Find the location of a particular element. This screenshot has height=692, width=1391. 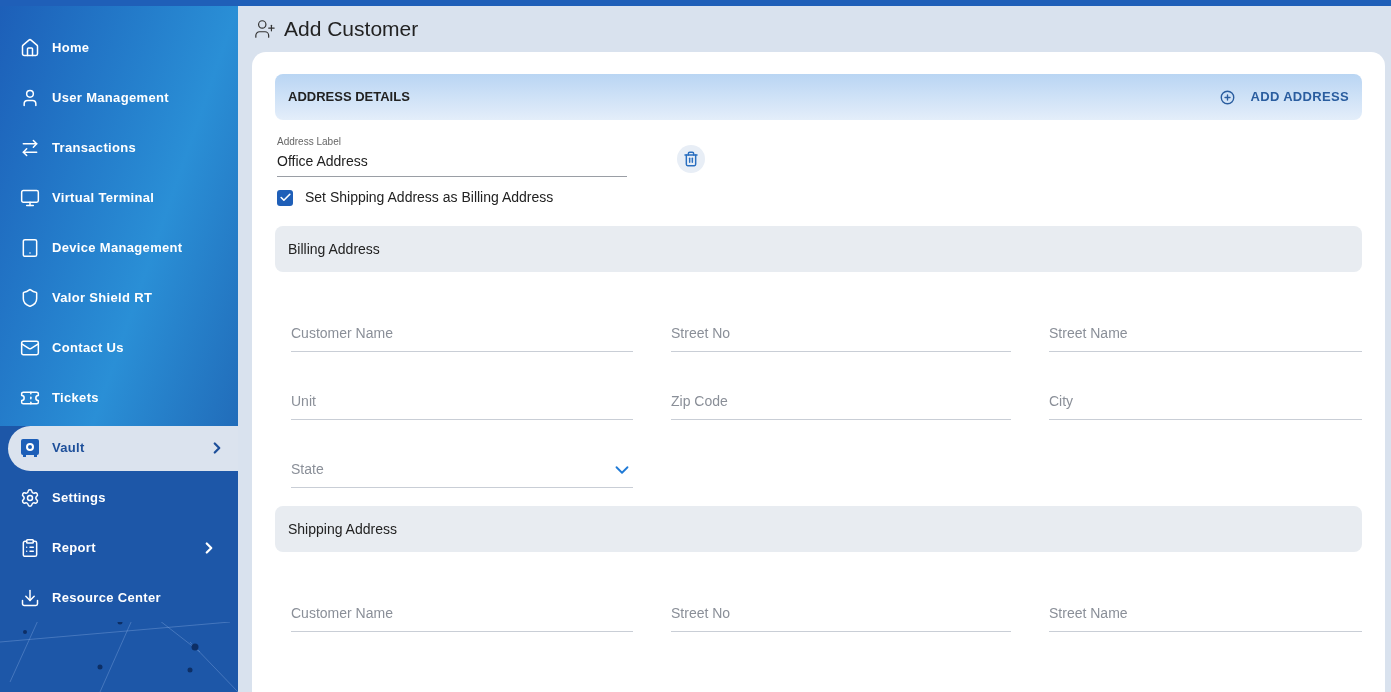

ticket-icon is located at coordinates (30, 398).